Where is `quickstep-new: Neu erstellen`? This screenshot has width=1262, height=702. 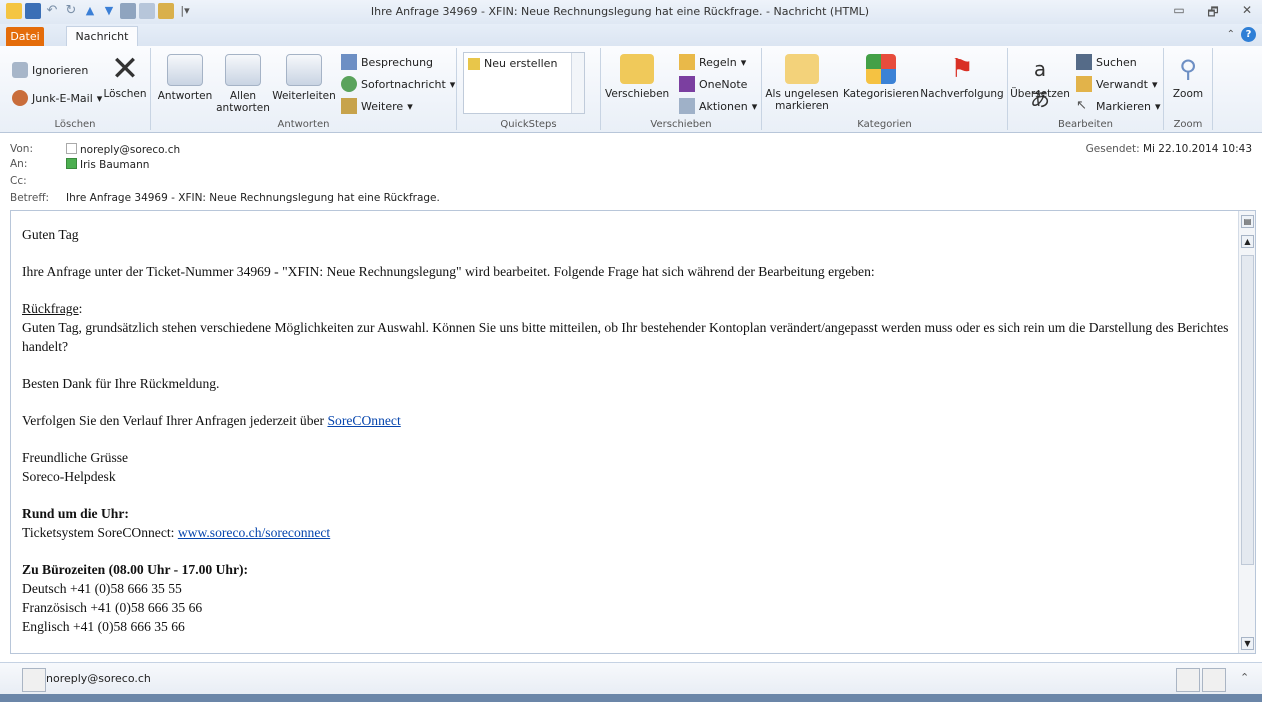
quickstep-new: Neu erstellen is located at coordinates (512, 63).